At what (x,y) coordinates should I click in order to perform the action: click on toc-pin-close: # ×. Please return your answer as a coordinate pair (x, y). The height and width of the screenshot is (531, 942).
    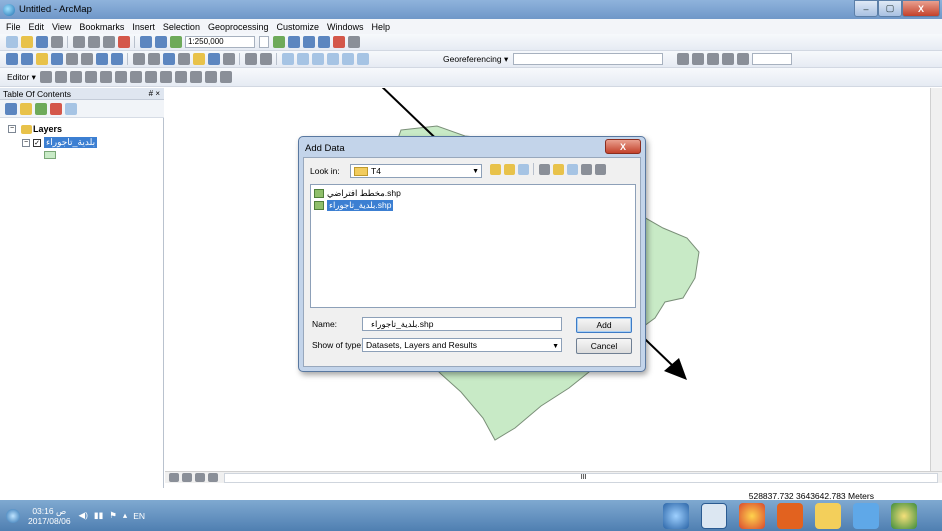
    Looking at the image, I should click on (154, 94).